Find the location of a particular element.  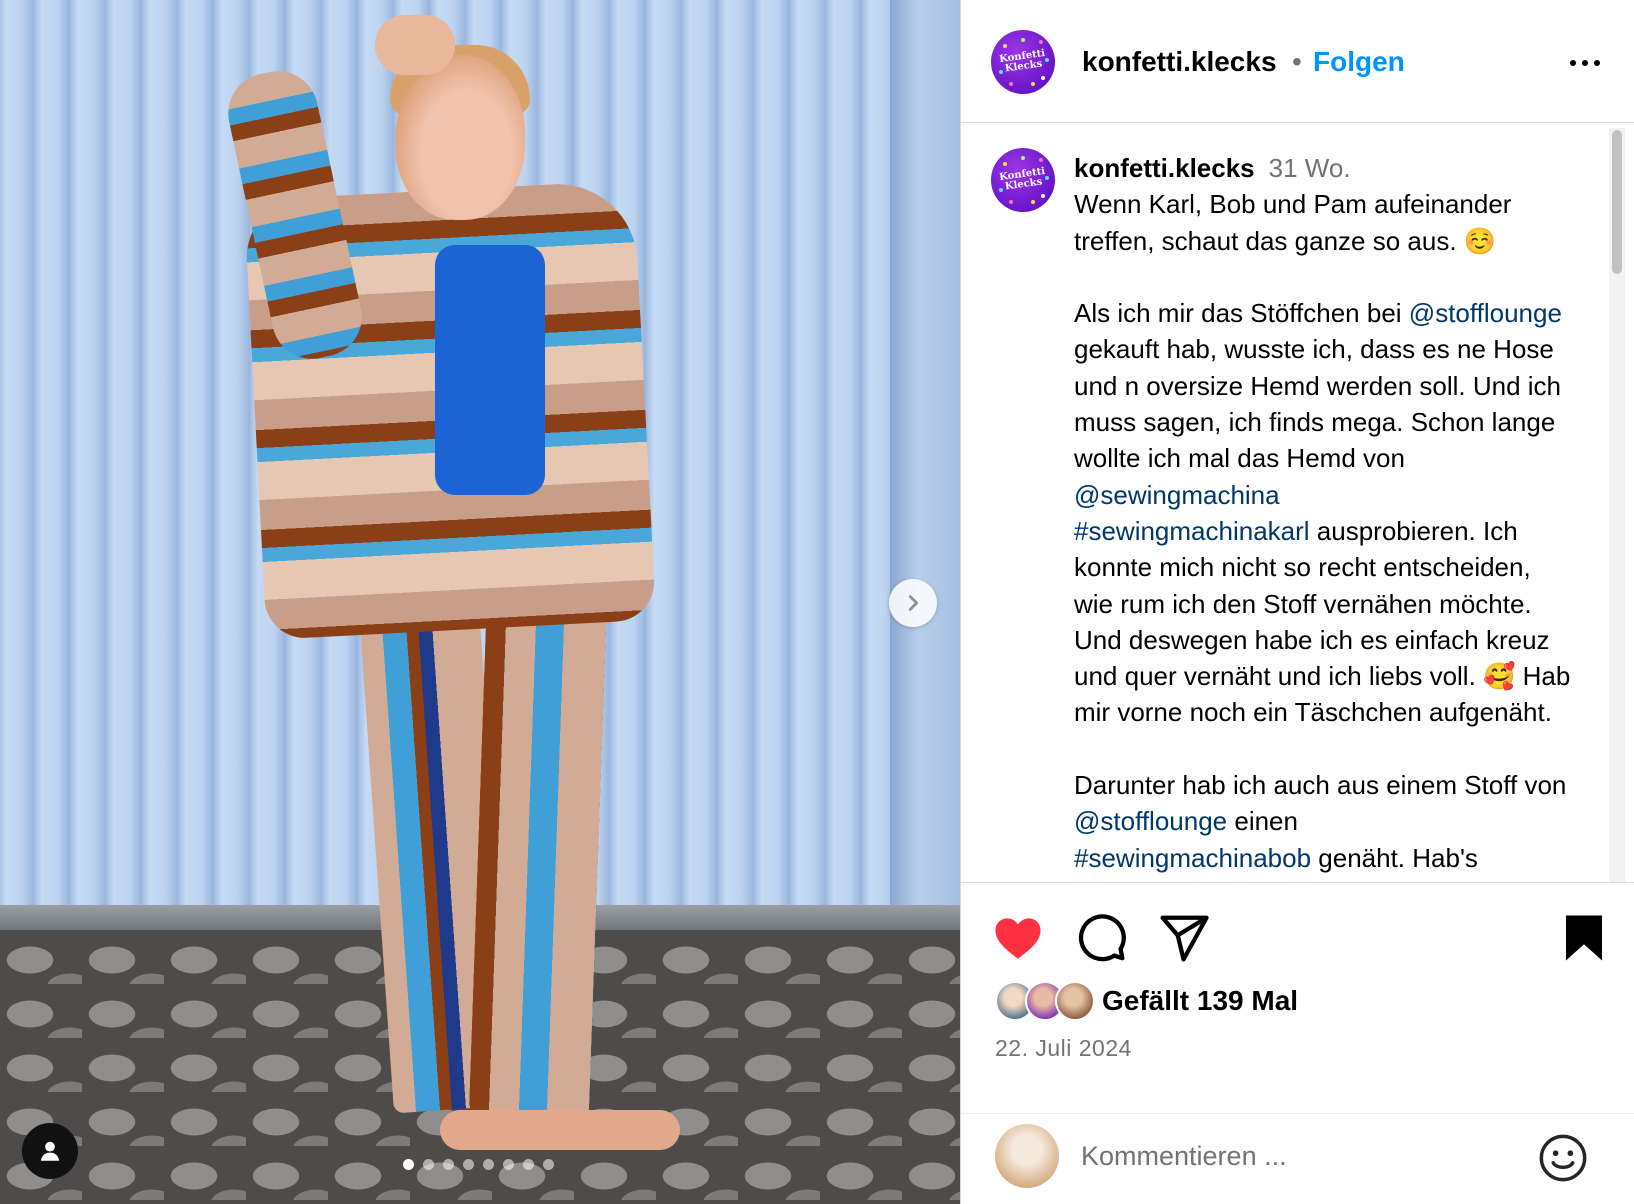

figure-head is located at coordinates (460, 137).